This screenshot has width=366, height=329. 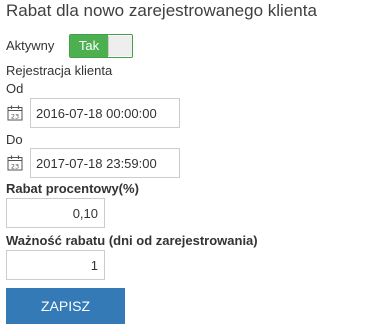 What do you see at coordinates (105, 163) in the screenshot?
I see `to-date-input` at bounding box center [105, 163].